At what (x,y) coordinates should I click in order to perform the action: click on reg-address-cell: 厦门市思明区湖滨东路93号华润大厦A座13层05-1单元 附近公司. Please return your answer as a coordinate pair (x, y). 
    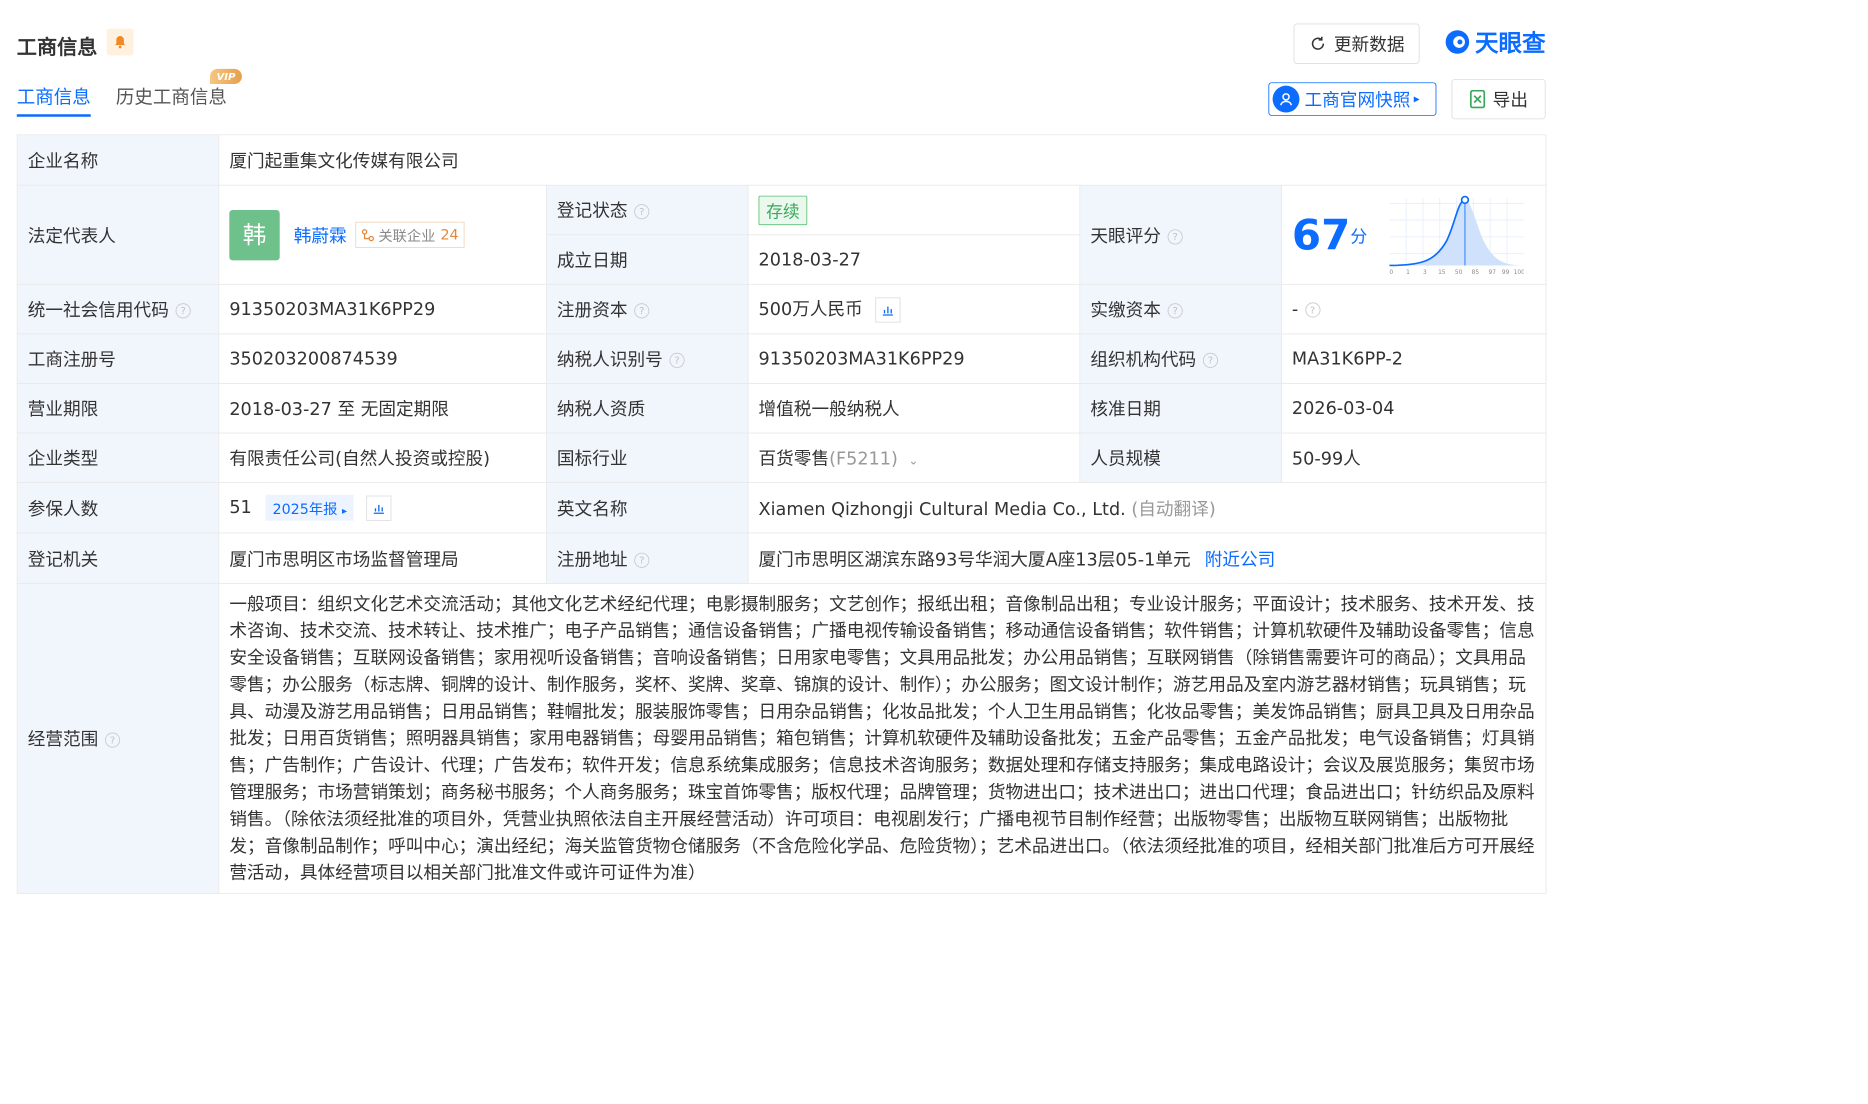
    Looking at the image, I should click on (1147, 558).